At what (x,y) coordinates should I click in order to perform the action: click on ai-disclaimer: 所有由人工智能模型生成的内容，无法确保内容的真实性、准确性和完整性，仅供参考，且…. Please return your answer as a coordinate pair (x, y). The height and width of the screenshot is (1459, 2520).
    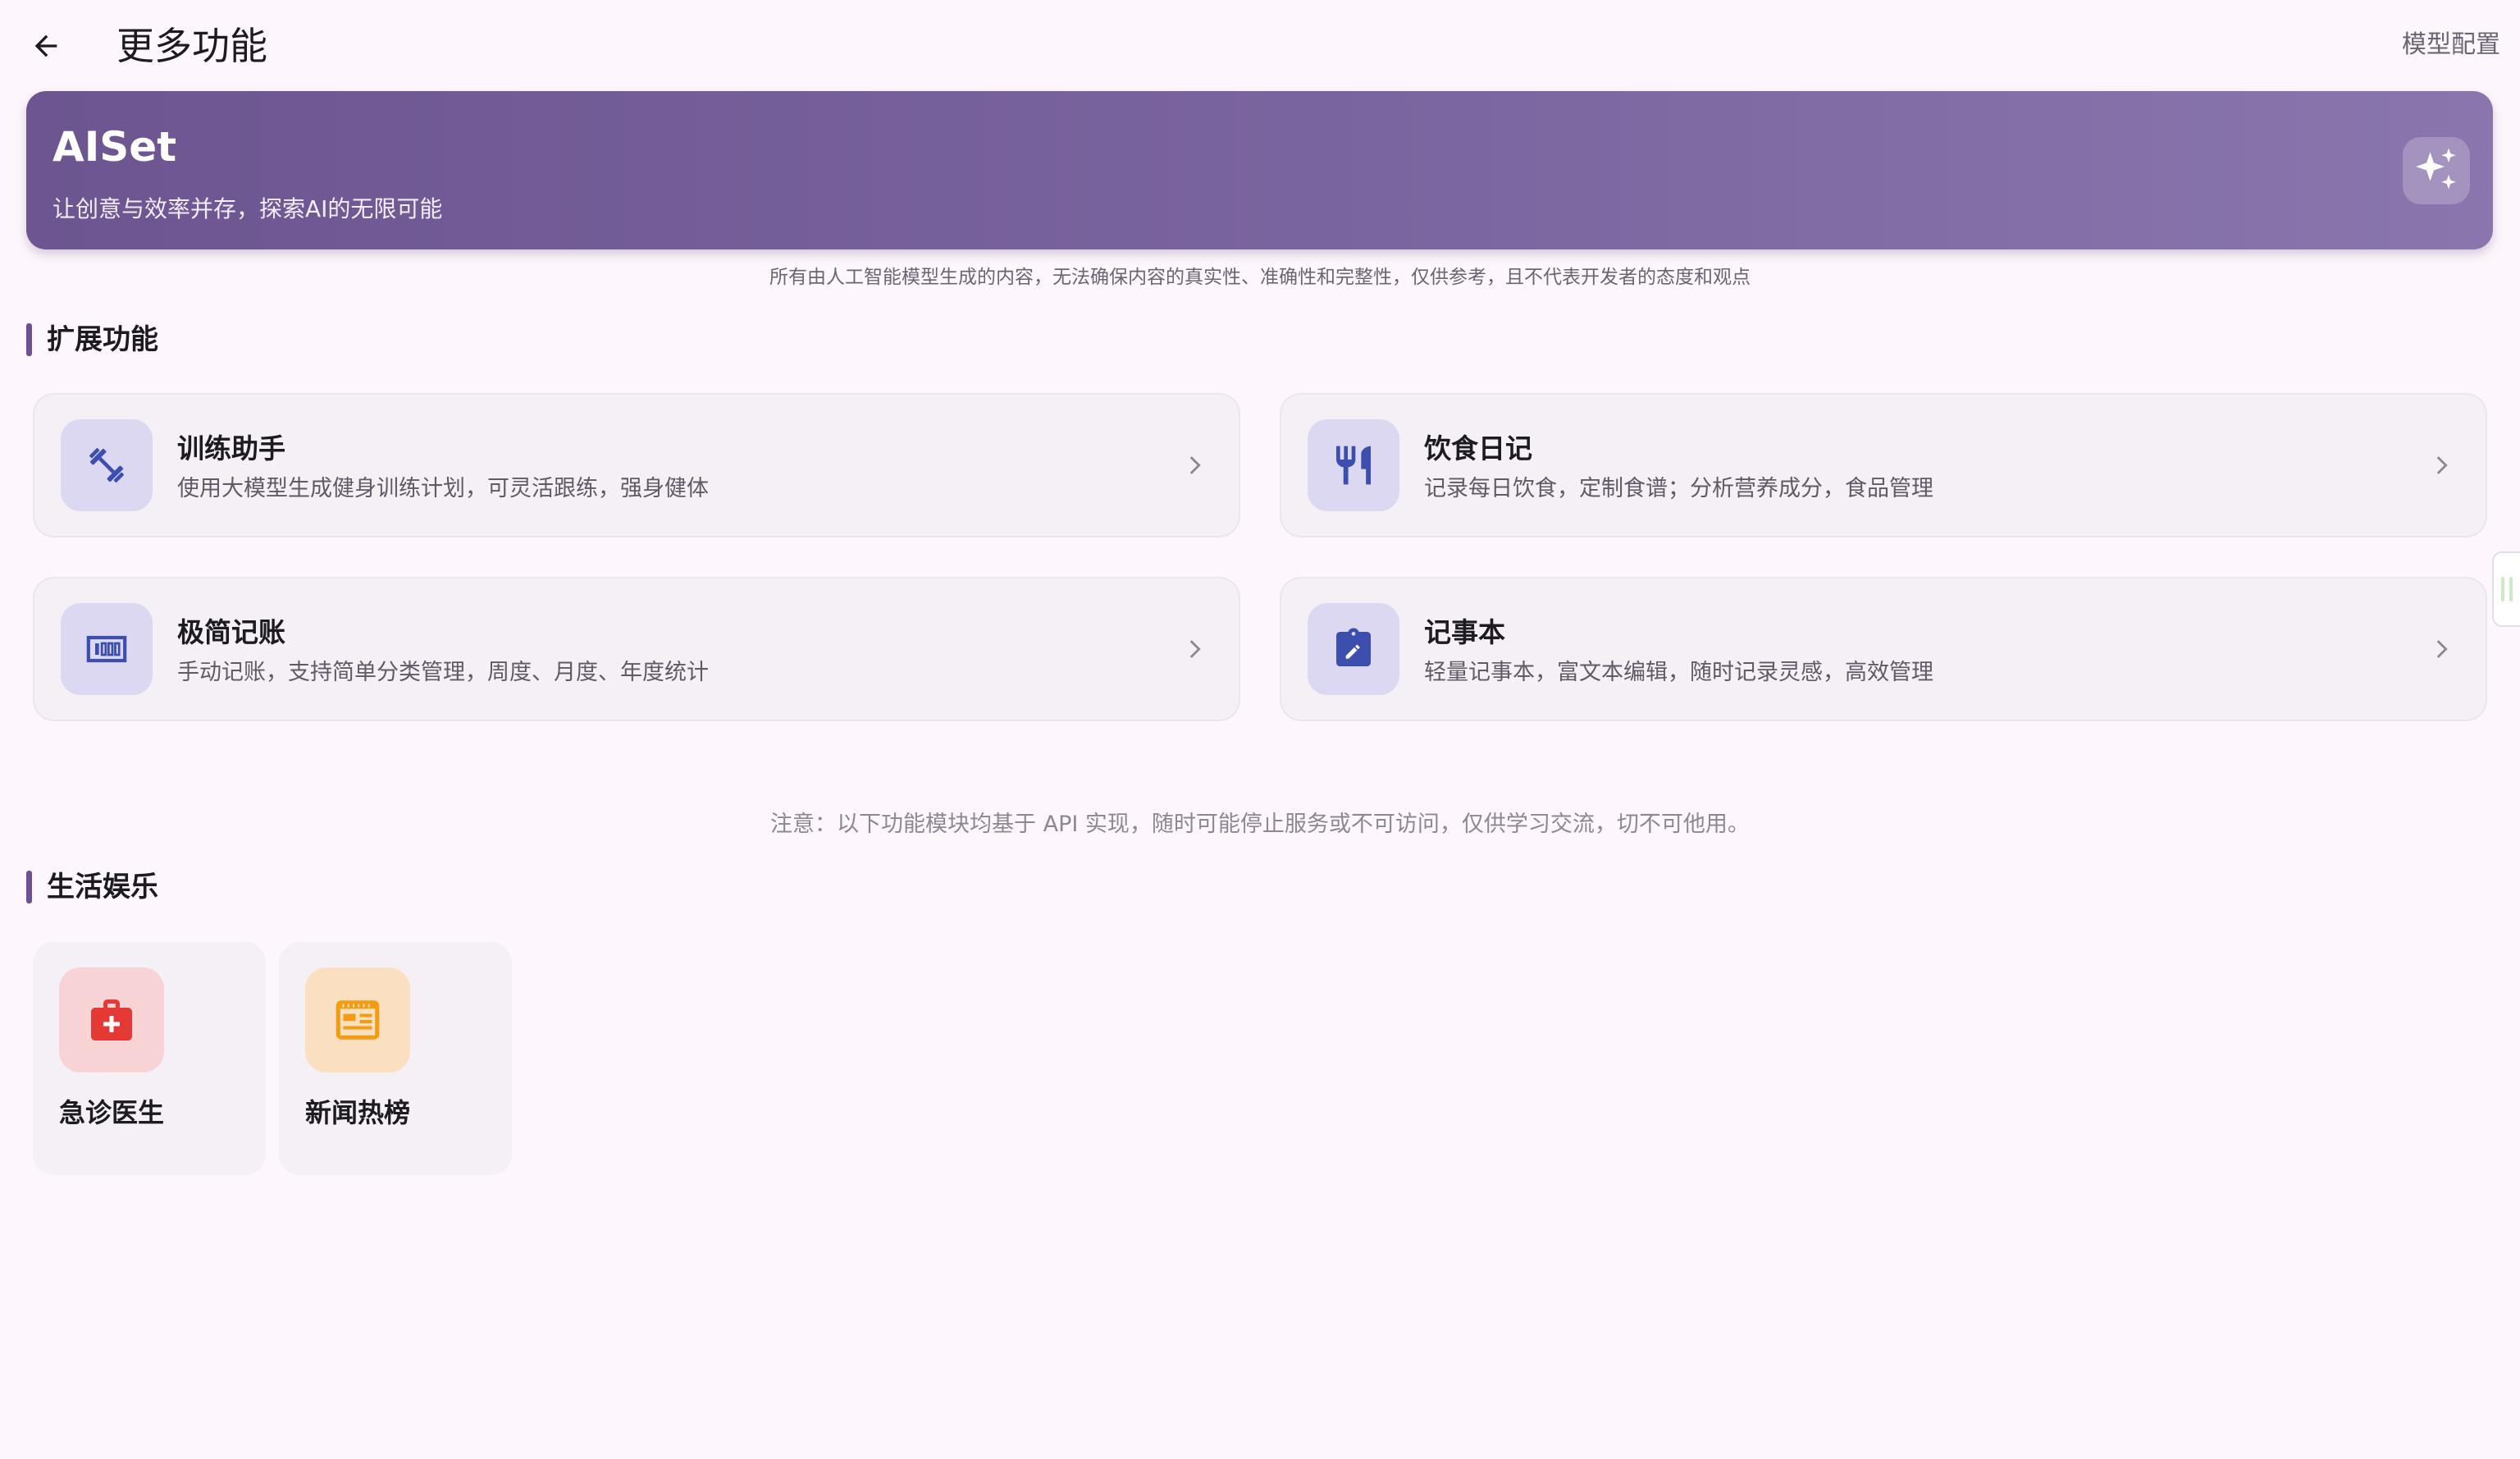
    Looking at the image, I should click on (1260, 277).